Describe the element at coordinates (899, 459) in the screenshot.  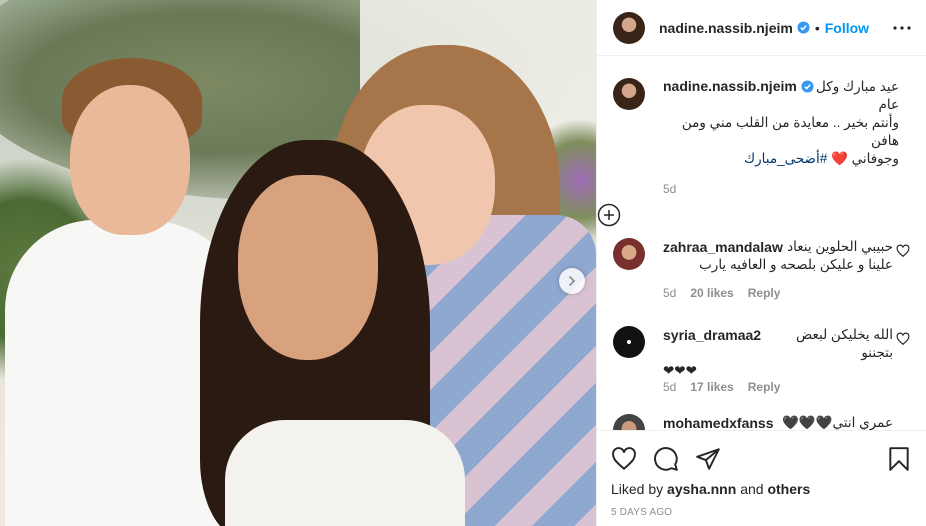
I see `save-icon` at that location.